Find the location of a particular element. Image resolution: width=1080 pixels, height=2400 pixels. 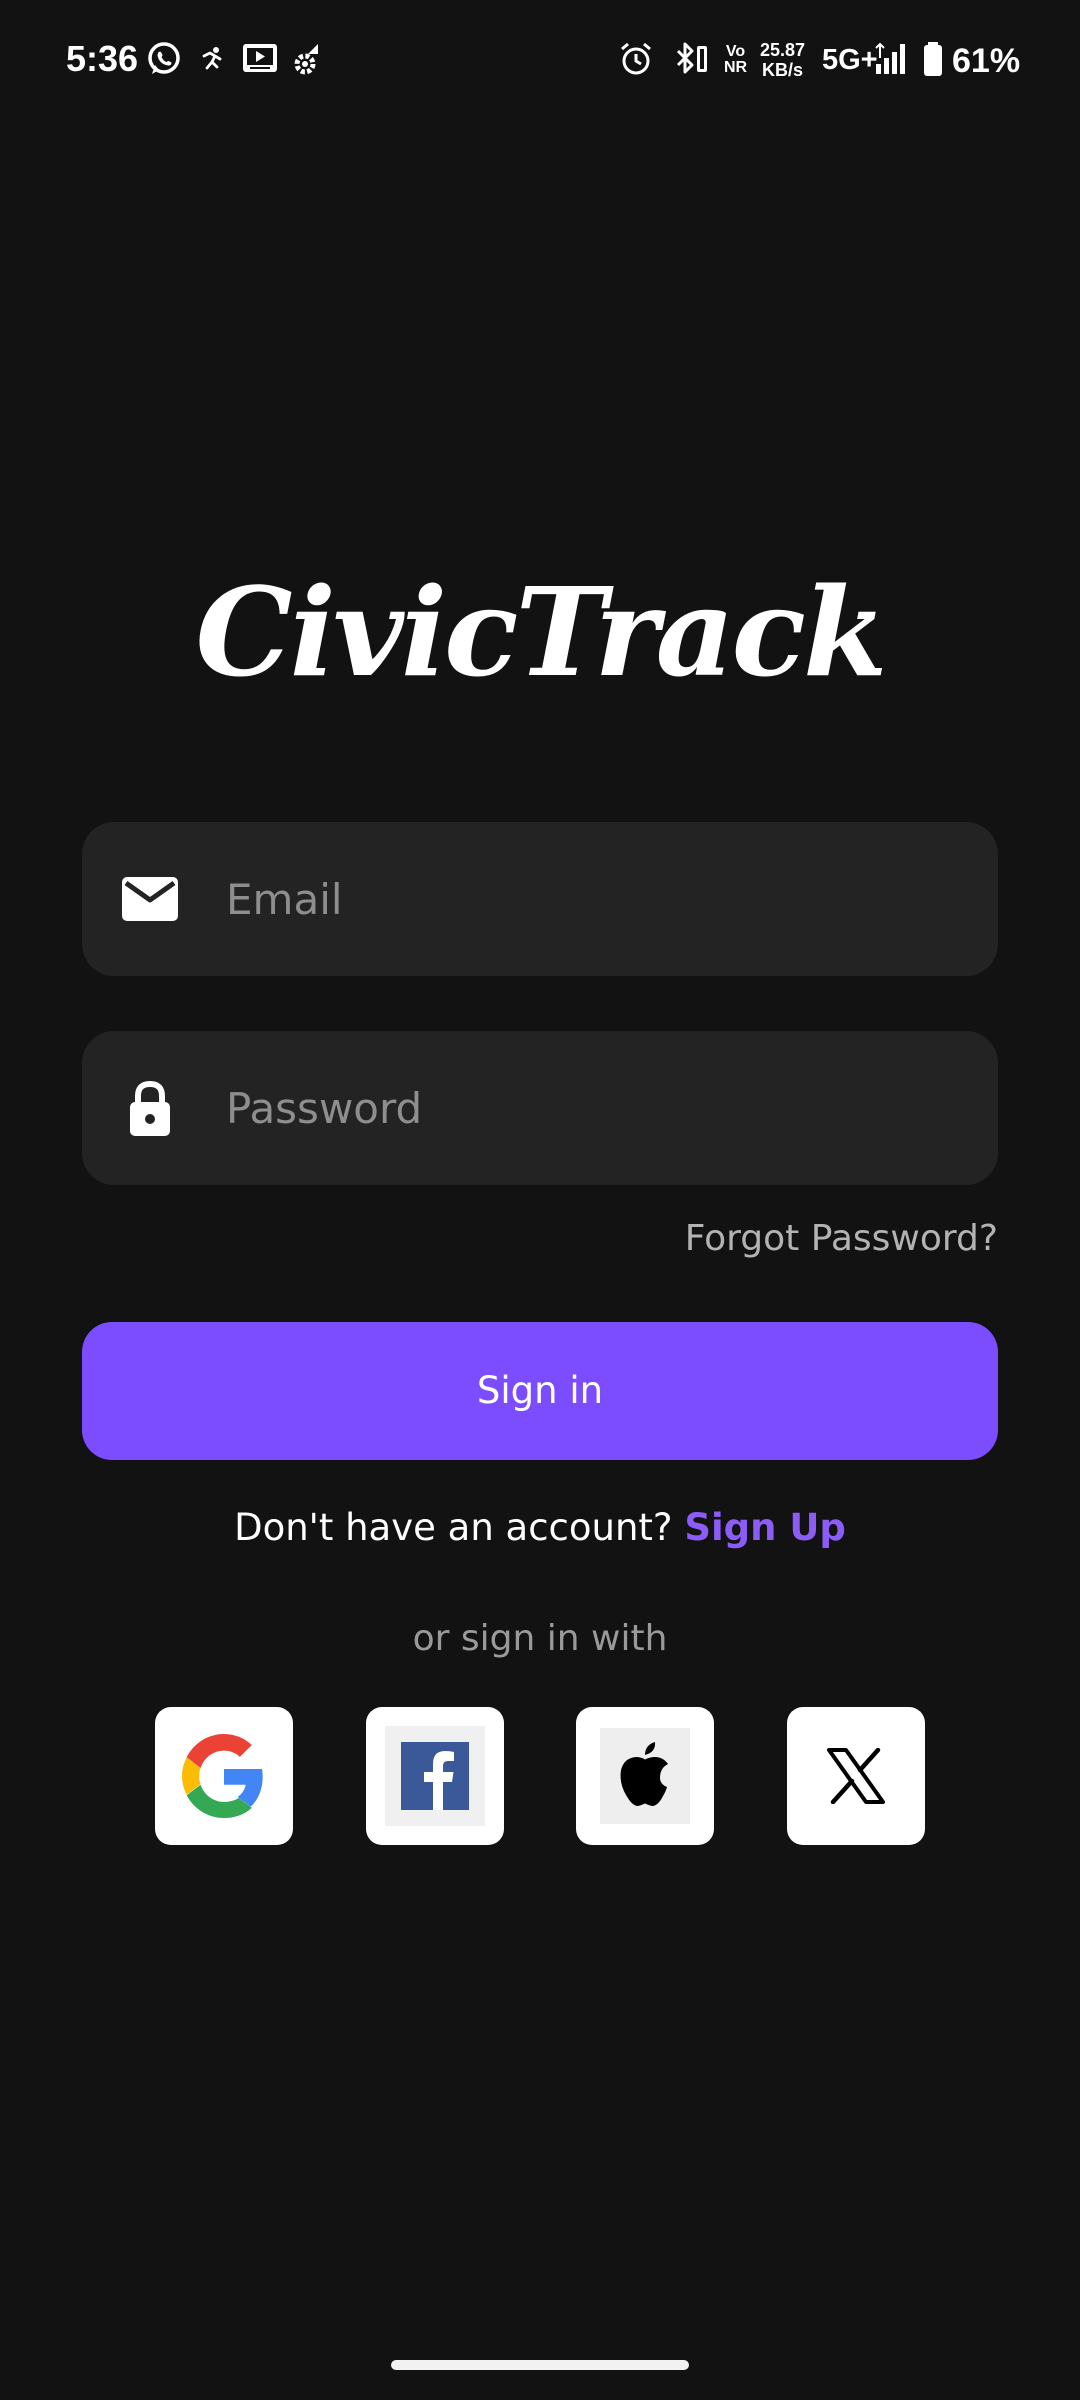

facebook-signin-button is located at coordinates (435, 1776).